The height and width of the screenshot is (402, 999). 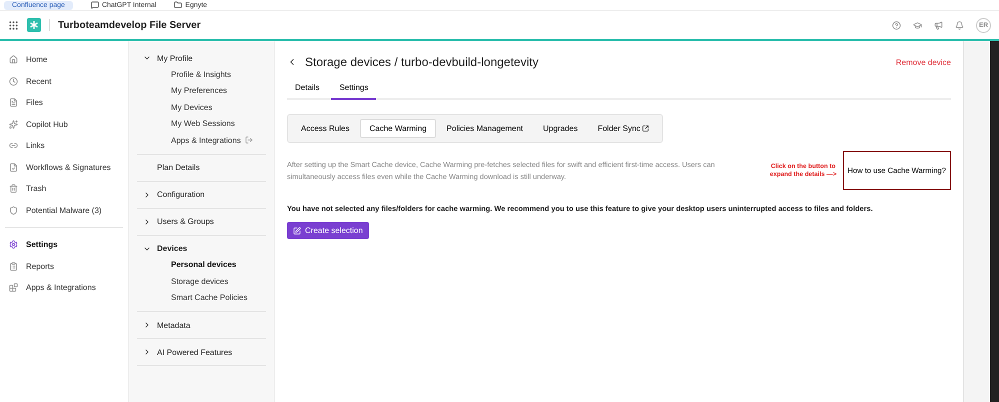 What do you see at coordinates (13, 245) in the screenshot?
I see `settings-icon` at bounding box center [13, 245].